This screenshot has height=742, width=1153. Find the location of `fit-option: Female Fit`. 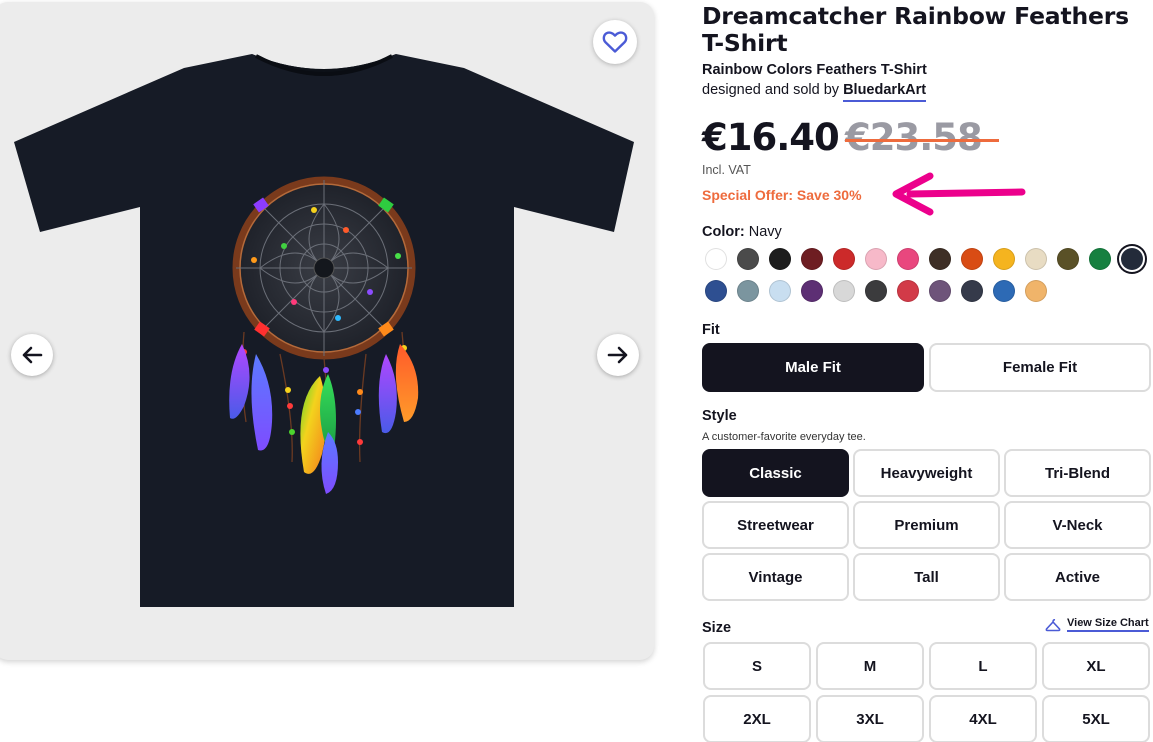

fit-option: Female Fit is located at coordinates (1040, 367).